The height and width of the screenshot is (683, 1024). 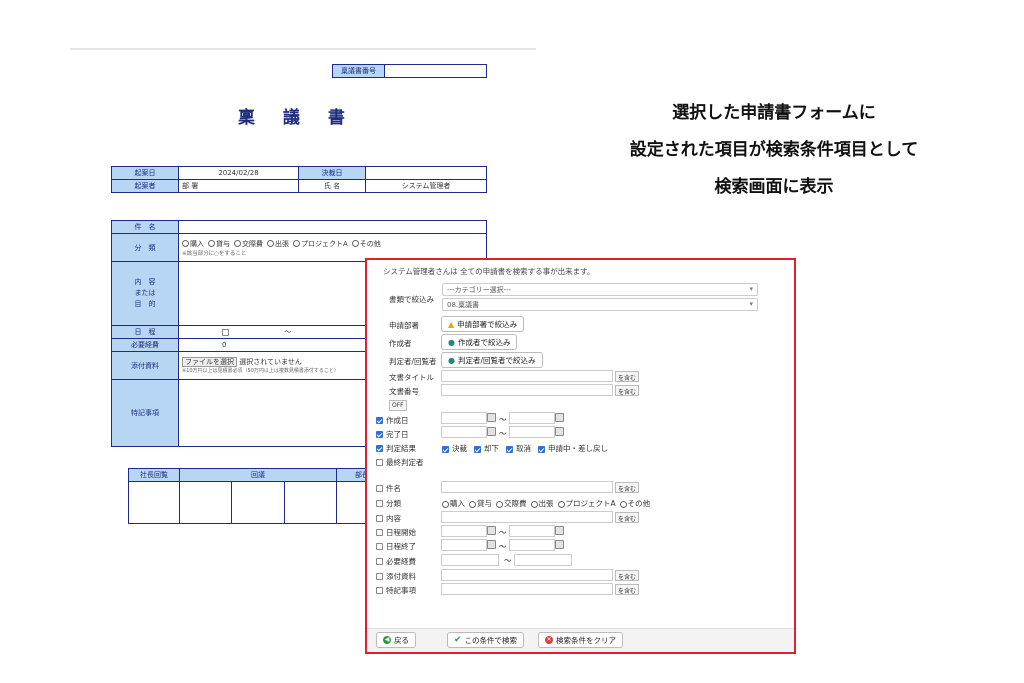 I want to click on completed-from-input, so click(x=464, y=432).